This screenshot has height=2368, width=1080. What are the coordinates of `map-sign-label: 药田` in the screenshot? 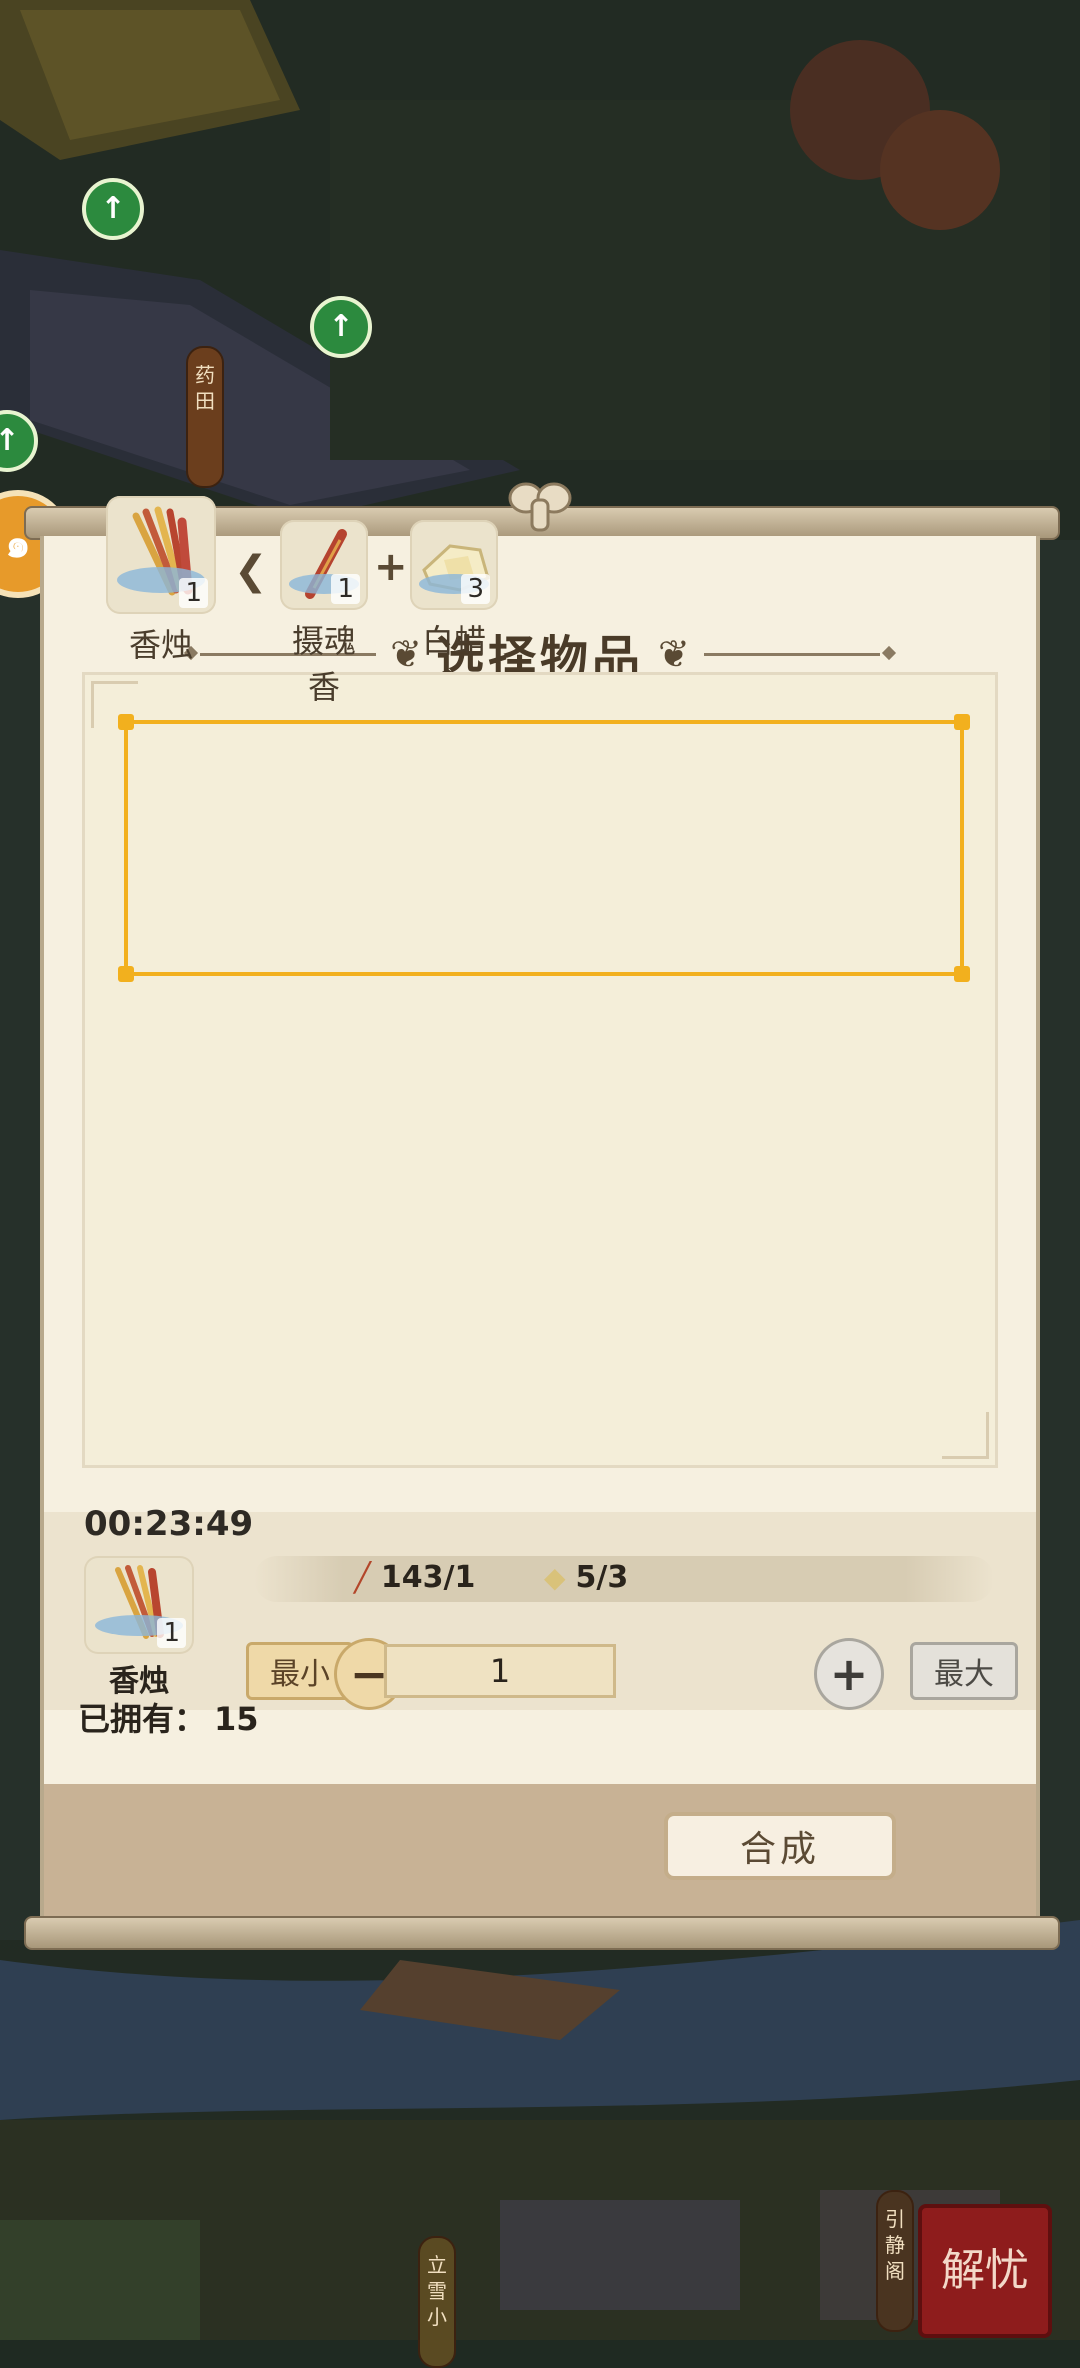 It's located at (205, 388).